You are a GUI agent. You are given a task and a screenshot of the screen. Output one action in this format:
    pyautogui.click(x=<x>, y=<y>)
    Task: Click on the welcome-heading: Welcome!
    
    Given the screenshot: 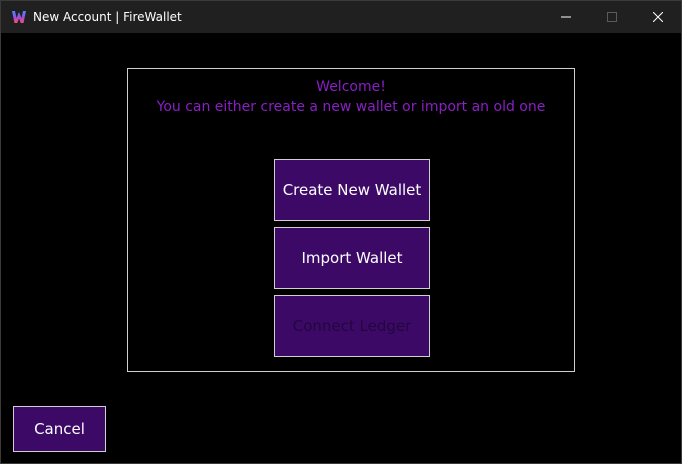 What is the action you would take?
    pyautogui.click(x=351, y=87)
    